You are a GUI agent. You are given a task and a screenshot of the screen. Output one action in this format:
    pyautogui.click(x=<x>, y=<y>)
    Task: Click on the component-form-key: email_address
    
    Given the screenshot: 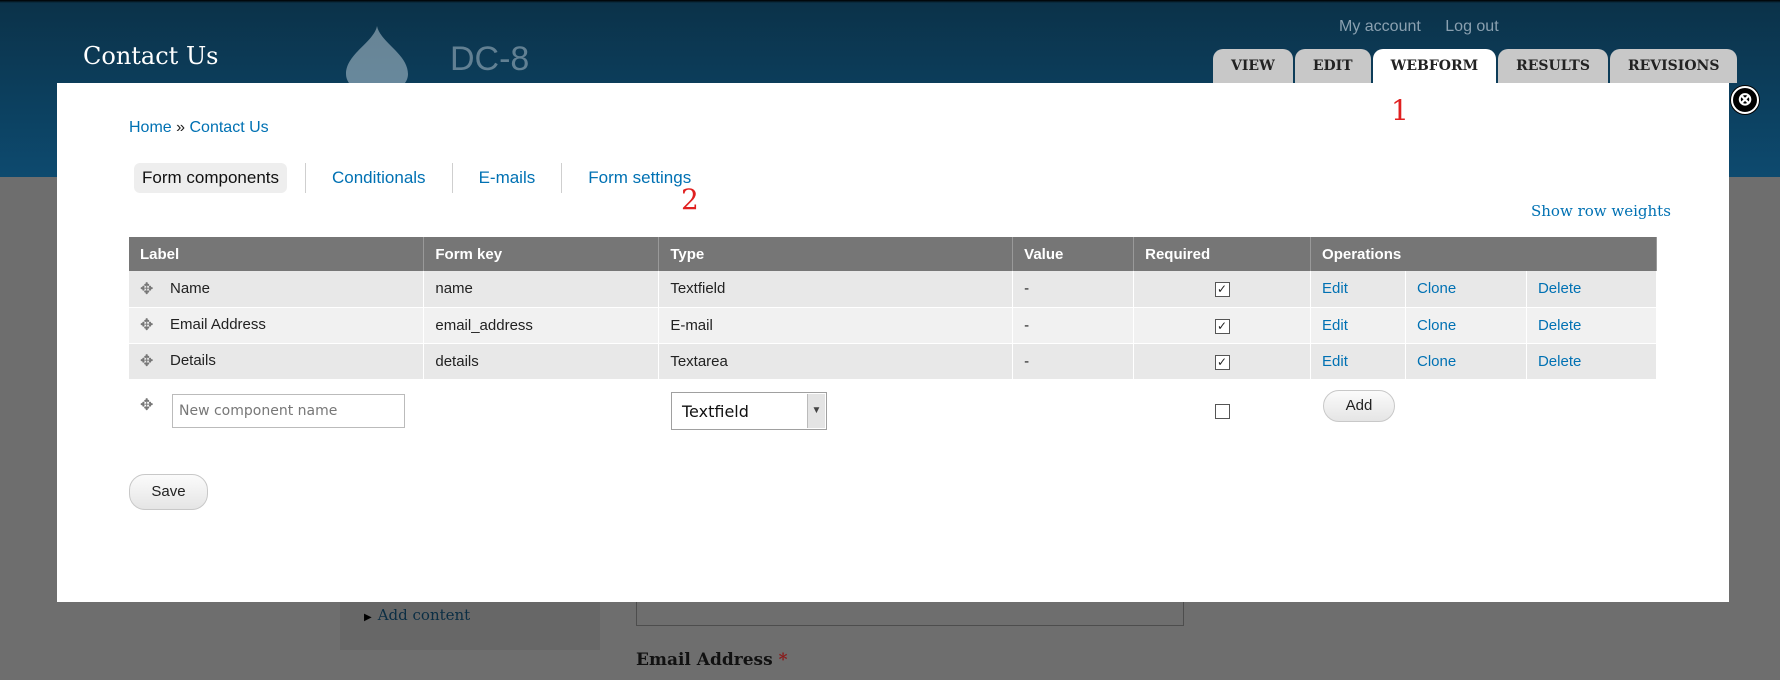 What is the action you would take?
    pyautogui.click(x=541, y=325)
    